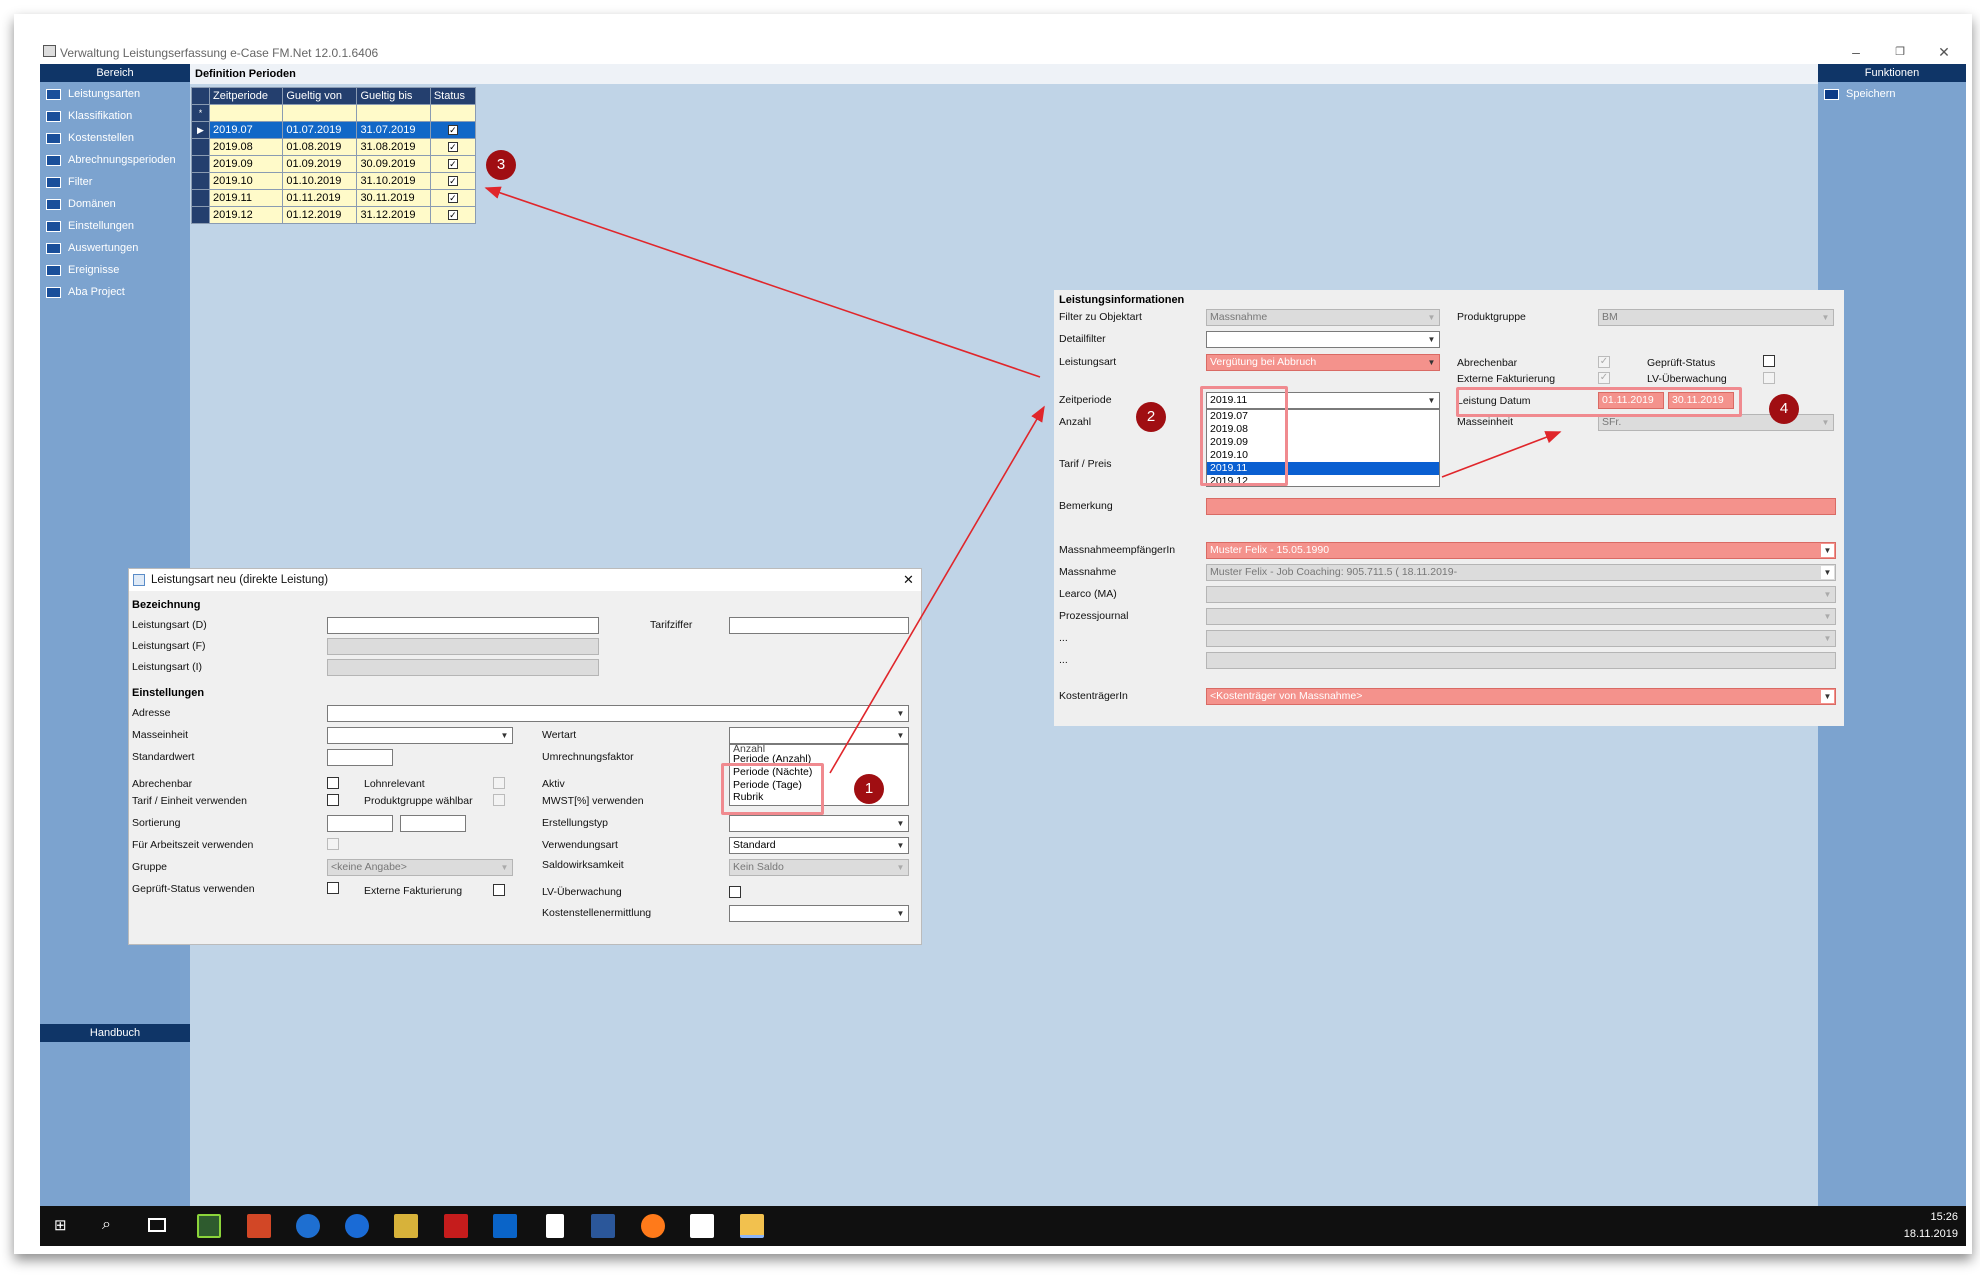  I want to click on tools-app-icon, so click(406, 1226).